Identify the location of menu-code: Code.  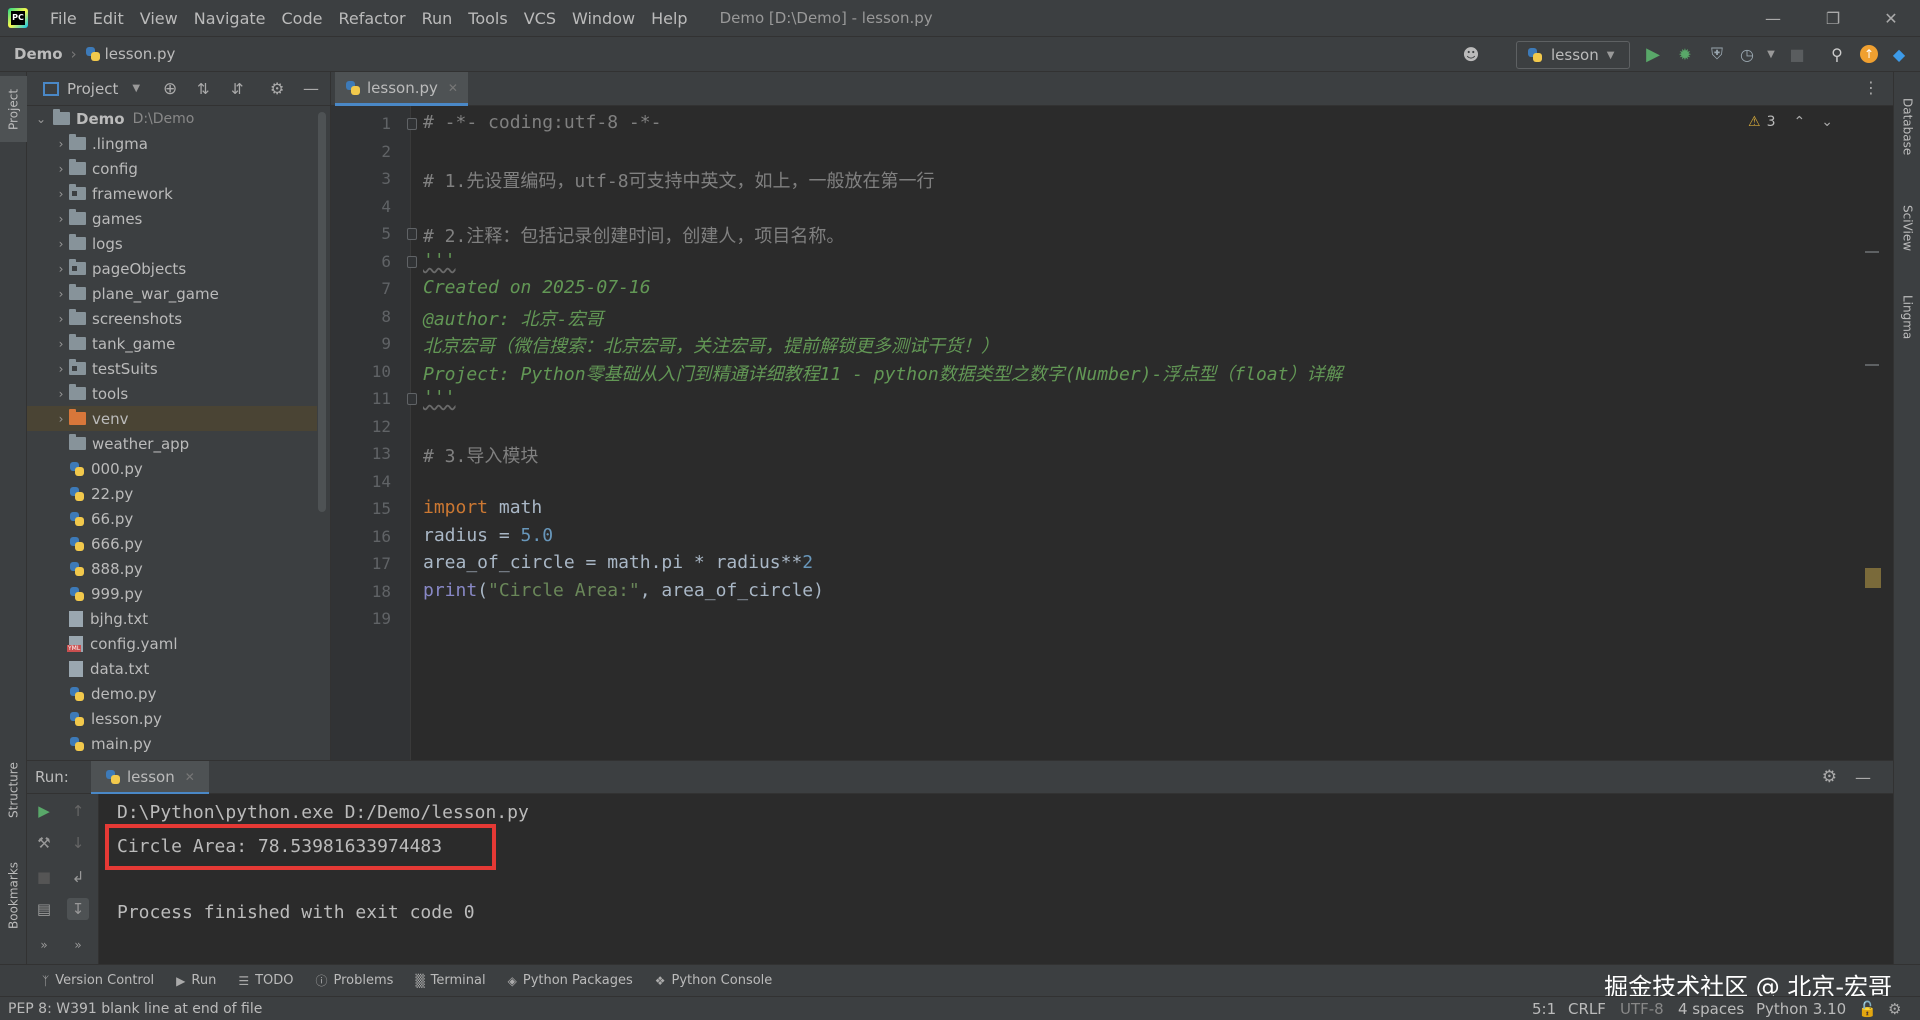
(302, 18).